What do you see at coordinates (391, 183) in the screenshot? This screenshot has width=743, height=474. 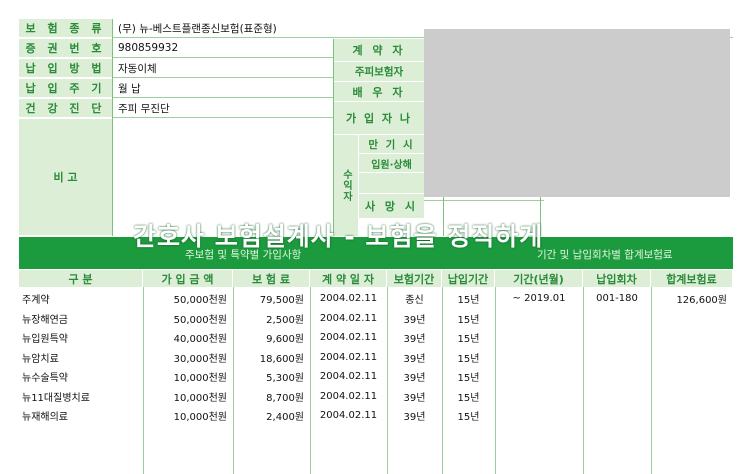 I see `label-blank` at bounding box center [391, 183].